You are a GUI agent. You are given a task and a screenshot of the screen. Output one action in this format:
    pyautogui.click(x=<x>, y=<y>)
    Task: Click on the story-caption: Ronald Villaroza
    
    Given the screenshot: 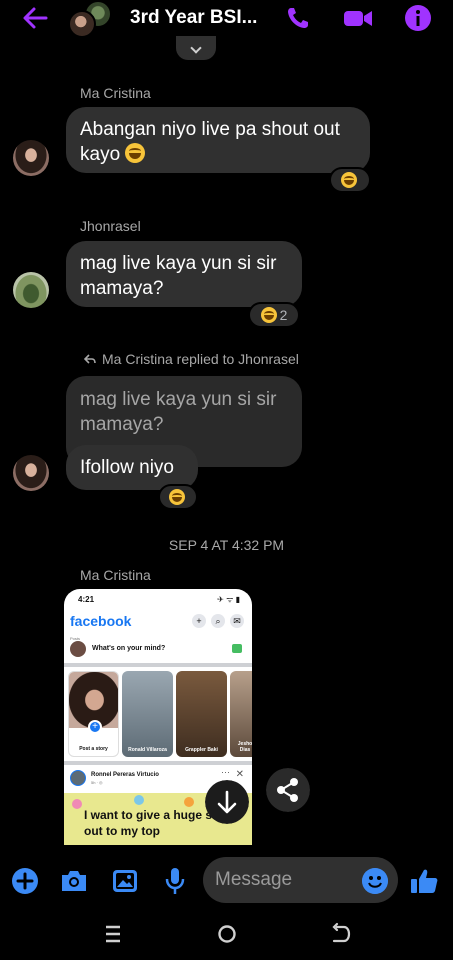 What is the action you would take?
    pyautogui.click(x=147, y=750)
    